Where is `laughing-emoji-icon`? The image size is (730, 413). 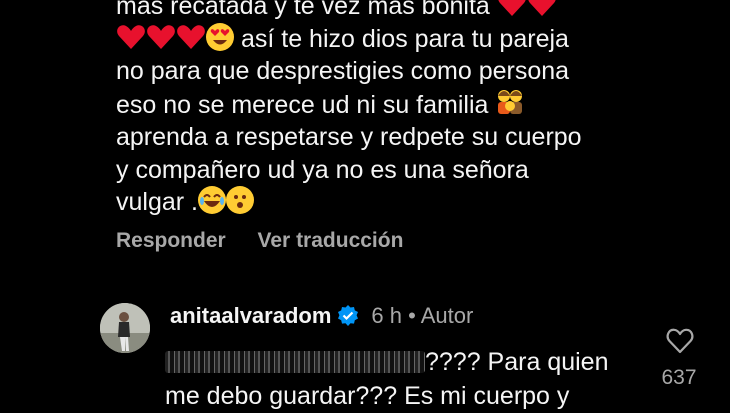 laughing-emoji-icon is located at coordinates (211, 200).